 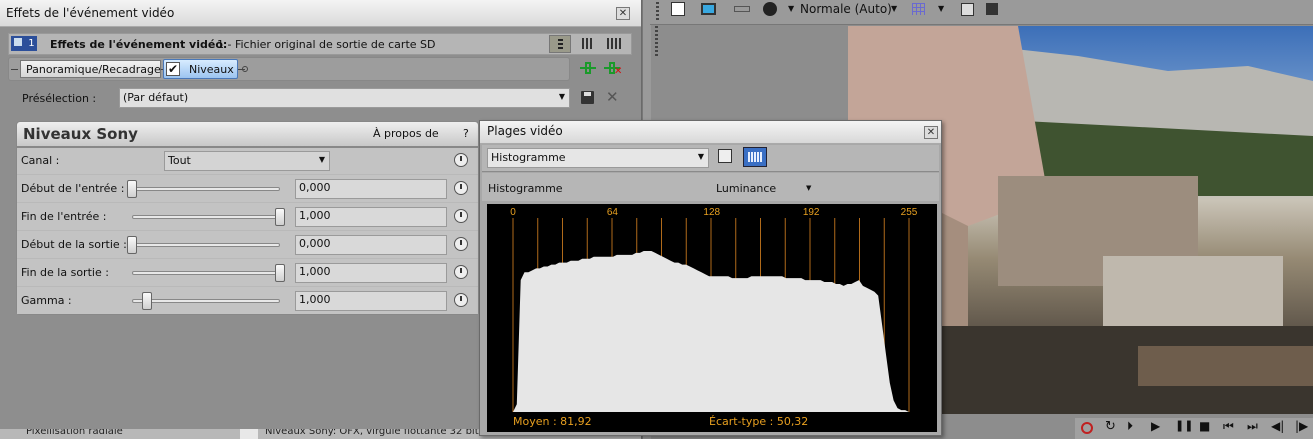 What do you see at coordinates (74, 433) in the screenshot?
I see `fx-list-item: Pixellisation radiale` at bounding box center [74, 433].